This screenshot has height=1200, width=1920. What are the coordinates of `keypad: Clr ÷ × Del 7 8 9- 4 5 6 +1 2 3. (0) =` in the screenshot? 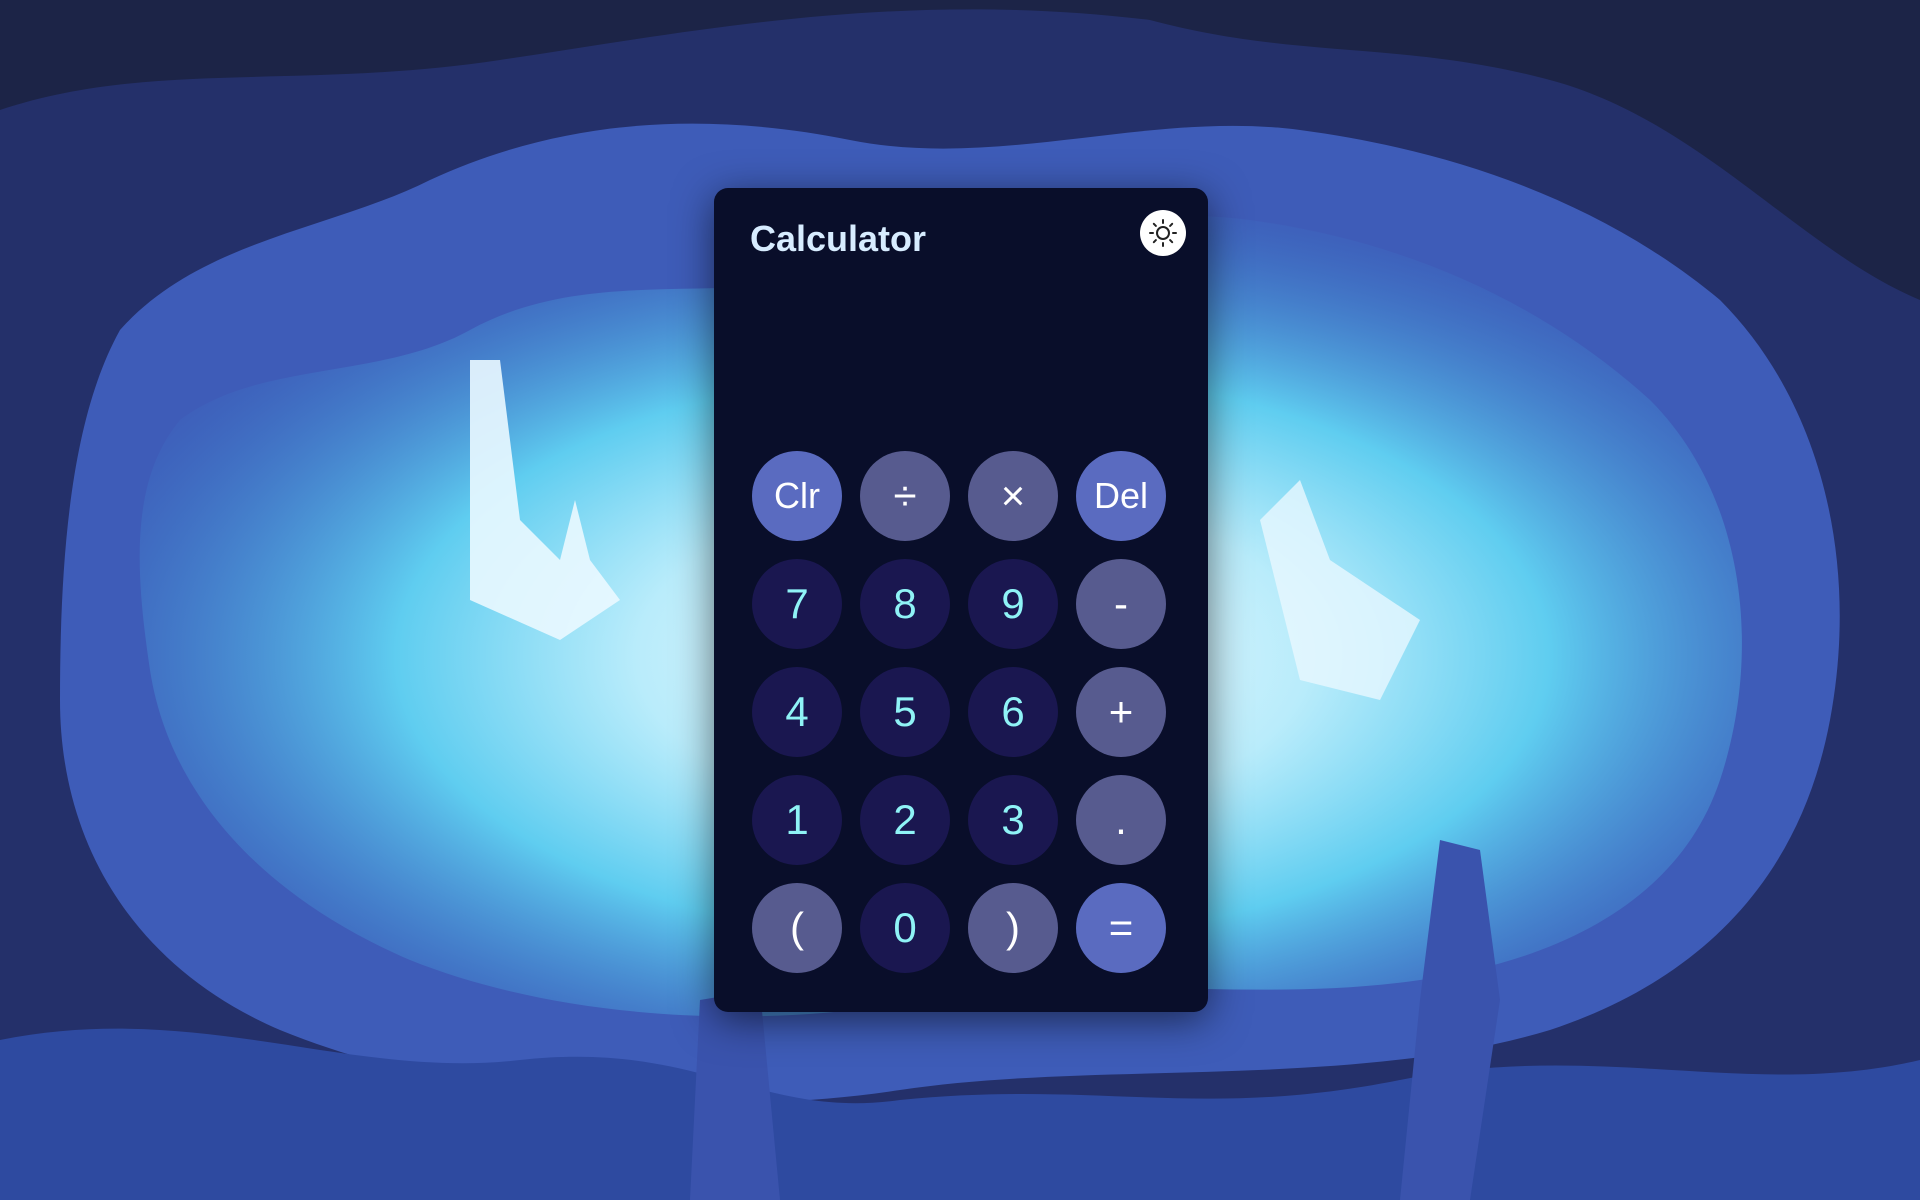 It's located at (959, 712).